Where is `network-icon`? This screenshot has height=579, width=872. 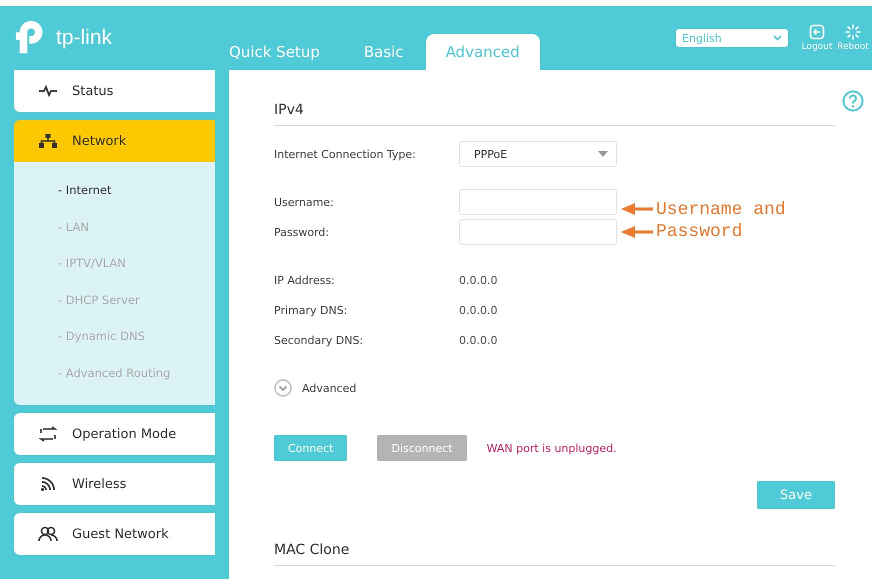 network-icon is located at coordinates (48, 141).